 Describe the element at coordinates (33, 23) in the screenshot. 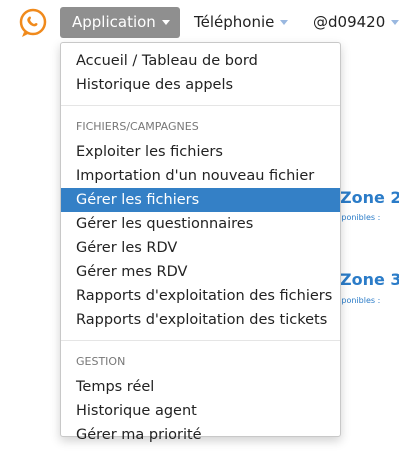

I see `app-logo-icon` at that location.